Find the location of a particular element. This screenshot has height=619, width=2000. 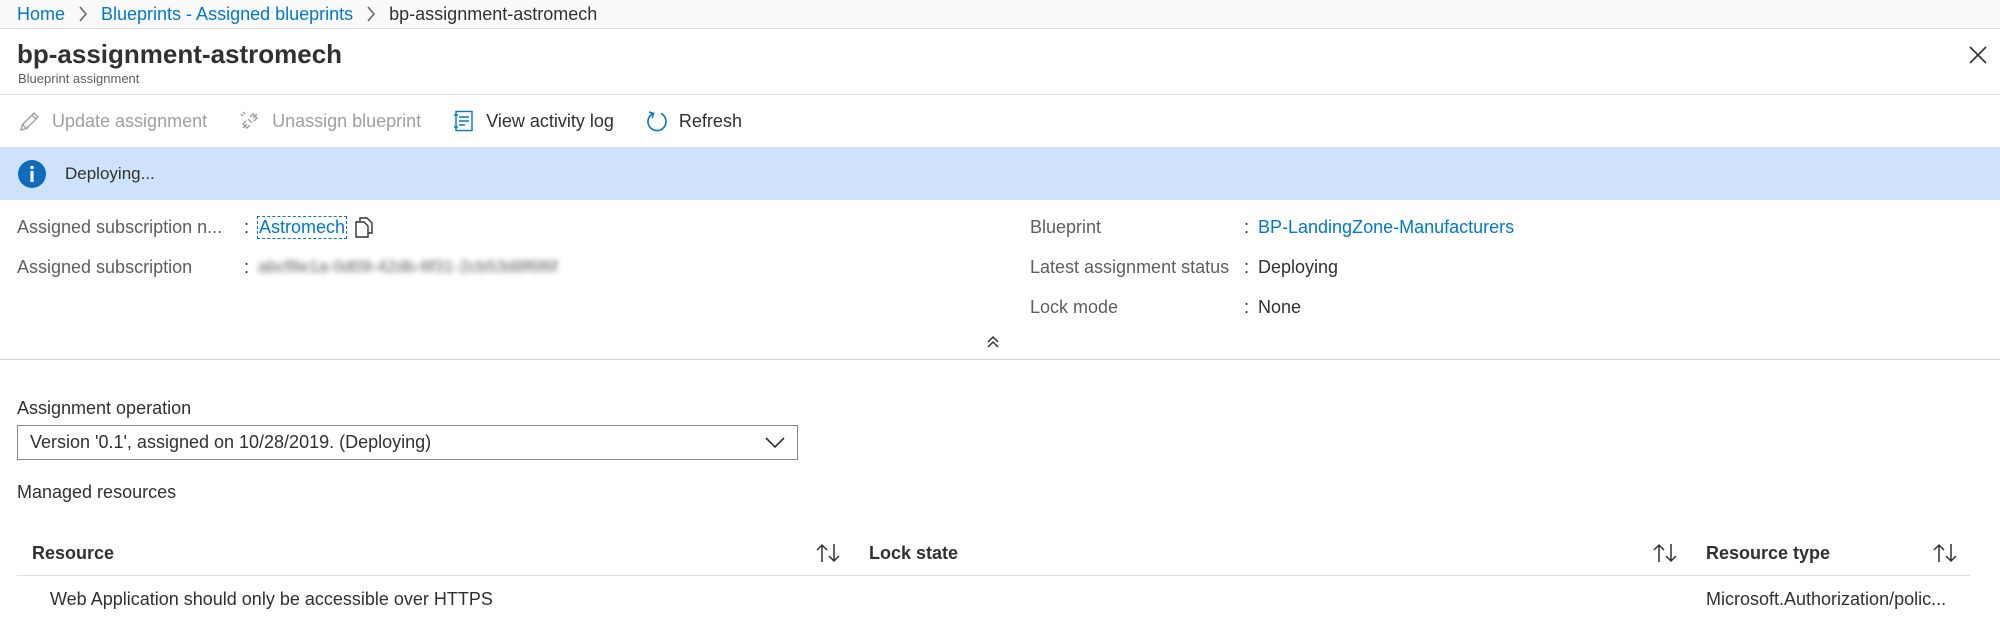

chevron-down-icon is located at coordinates (775, 443).